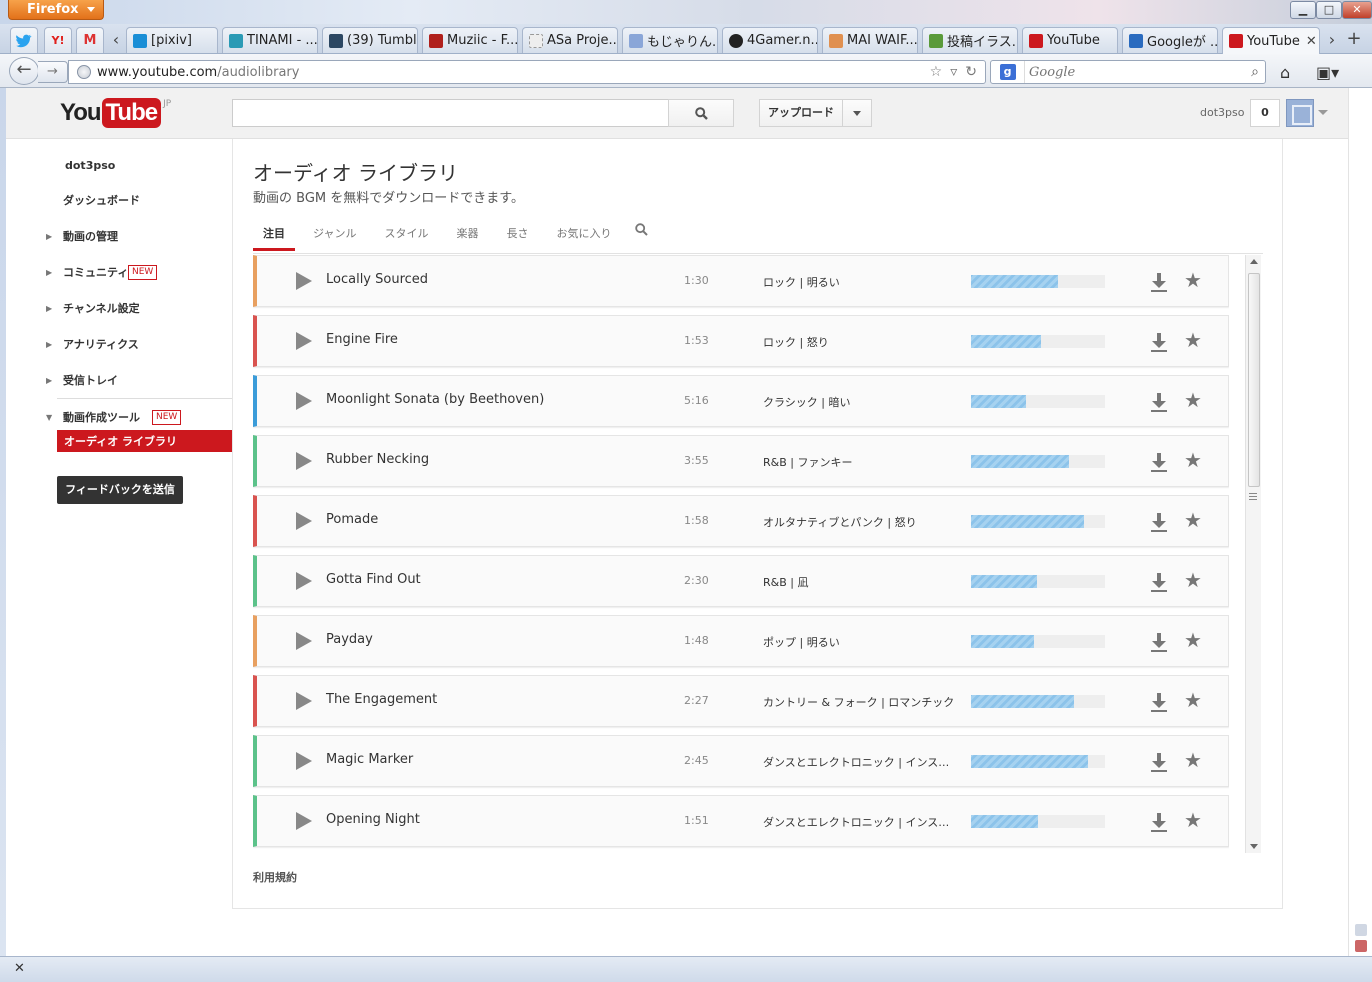  What do you see at coordinates (467, 235) in the screenshot?
I see `tab-instrument: 楽器` at bounding box center [467, 235].